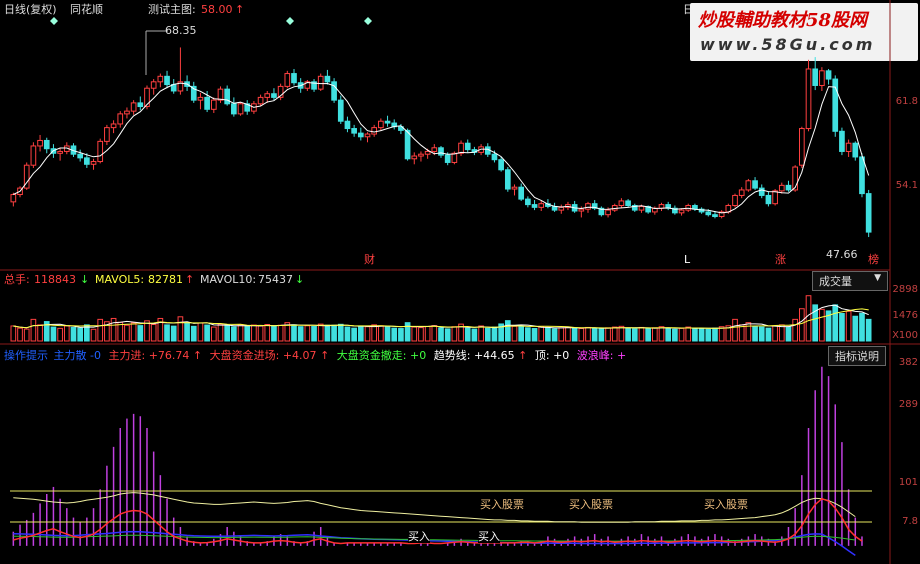 The image size is (920, 564). Describe the element at coordinates (369, 259) in the screenshot. I see `marker-cai: 财` at that location.